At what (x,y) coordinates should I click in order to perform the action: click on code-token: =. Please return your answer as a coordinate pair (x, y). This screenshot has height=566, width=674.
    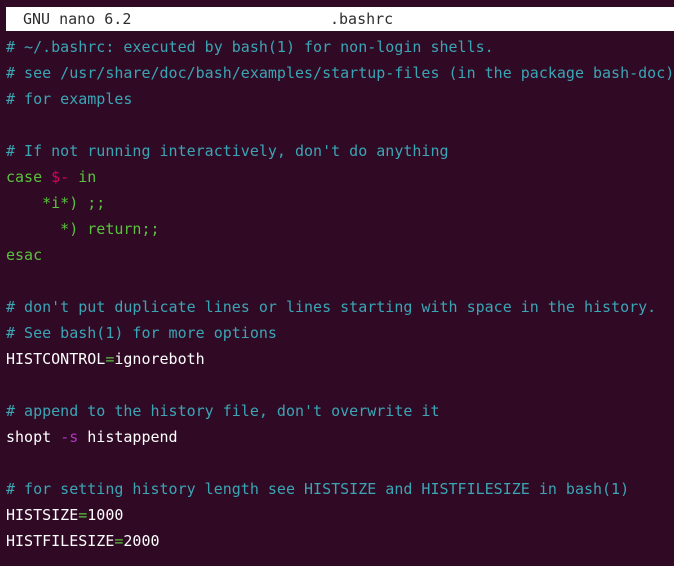
    Looking at the image, I should click on (83, 515).